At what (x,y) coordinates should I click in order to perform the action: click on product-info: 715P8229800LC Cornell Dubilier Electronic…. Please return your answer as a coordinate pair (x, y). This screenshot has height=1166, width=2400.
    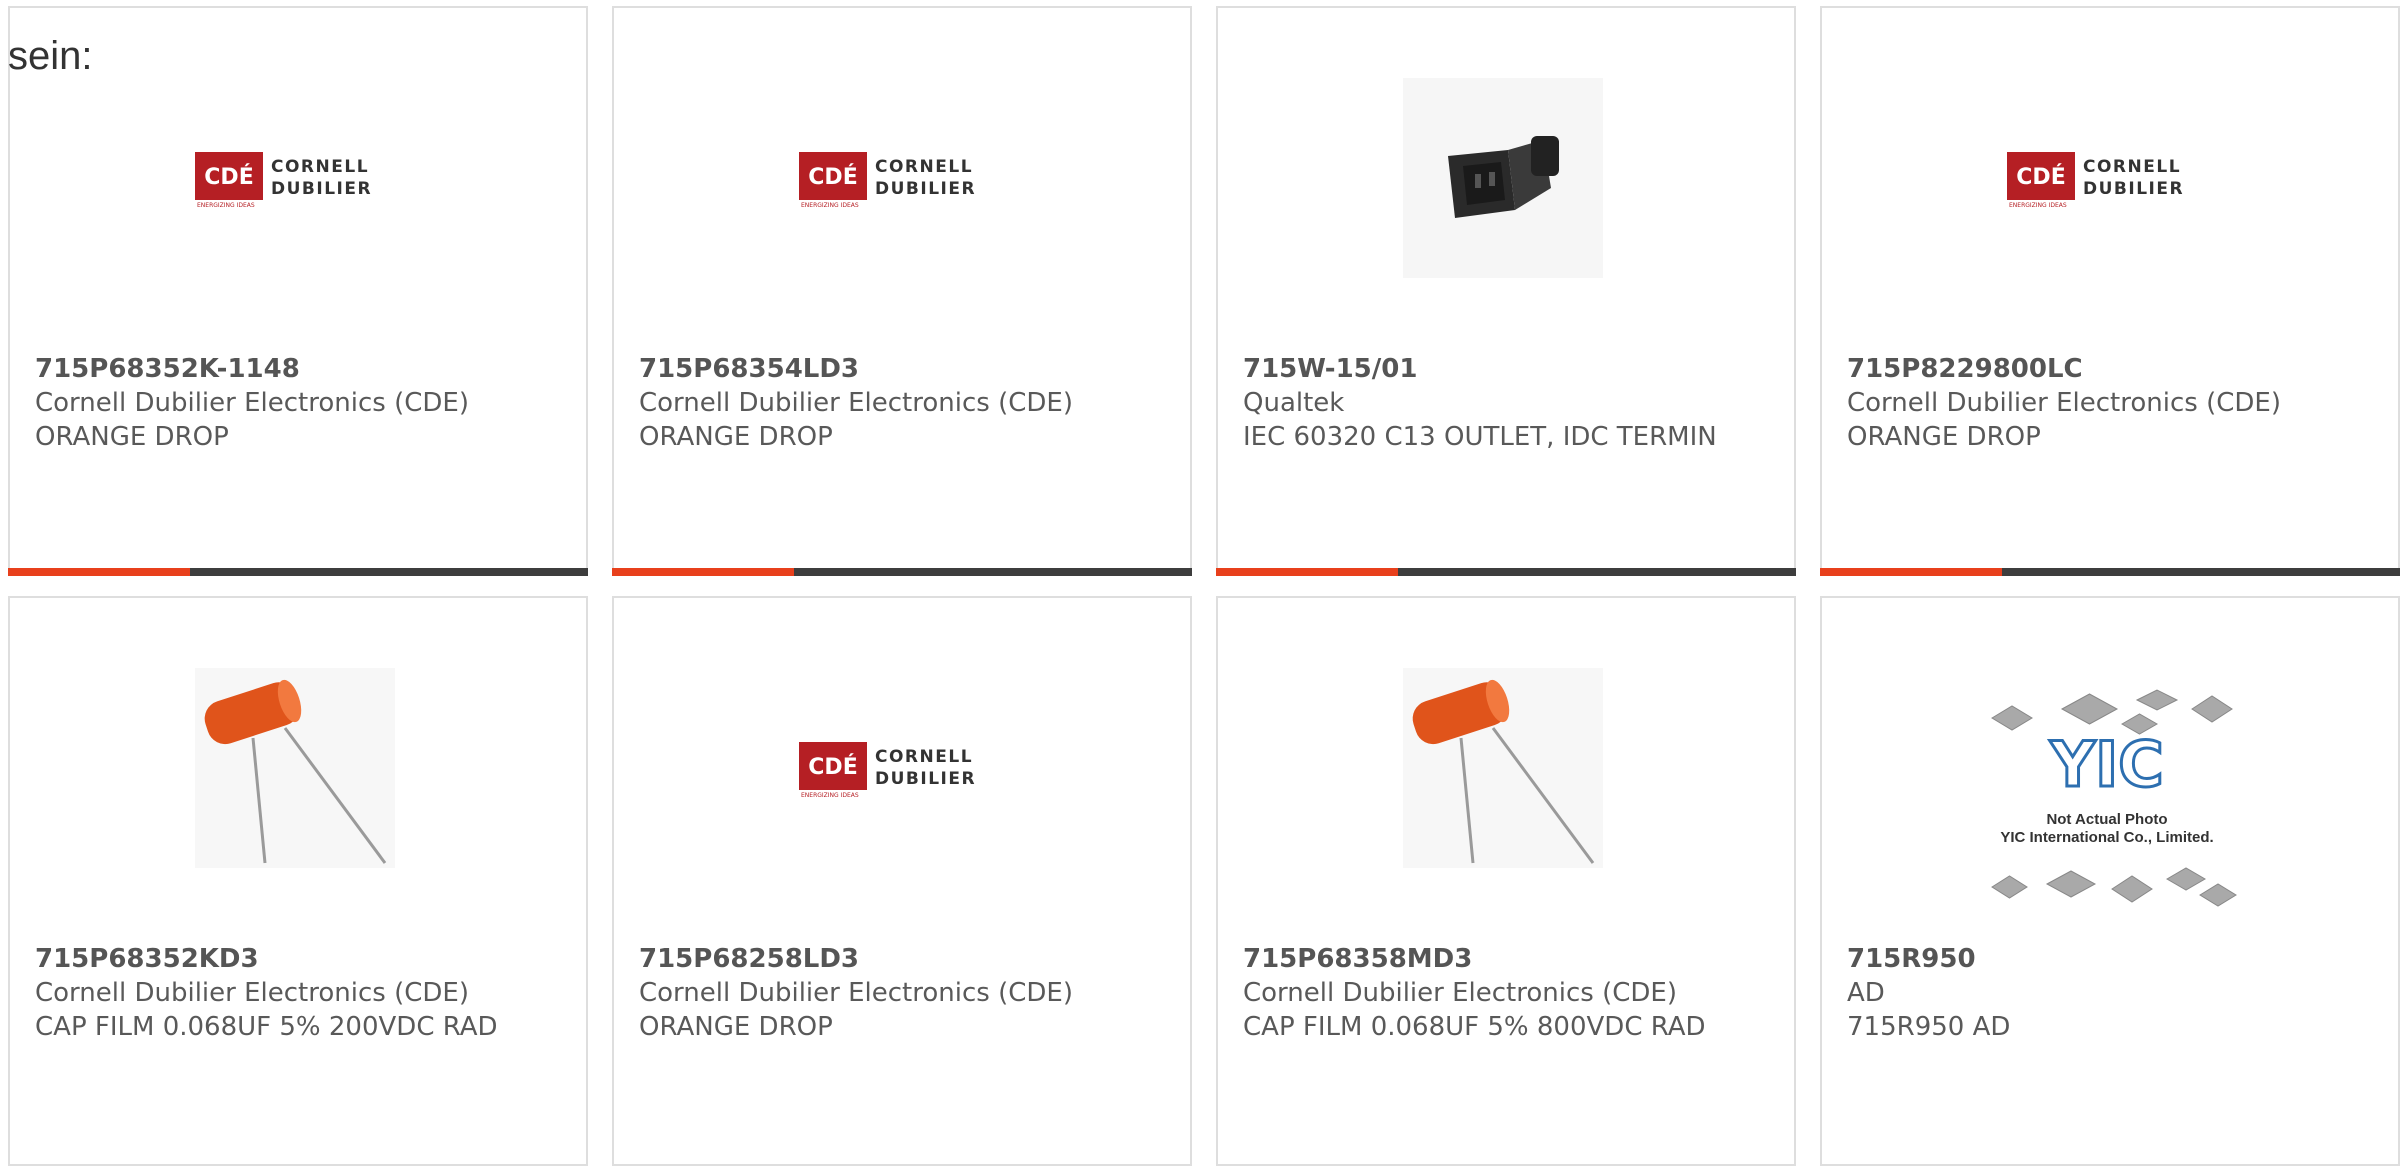
    Looking at the image, I should click on (2107, 403).